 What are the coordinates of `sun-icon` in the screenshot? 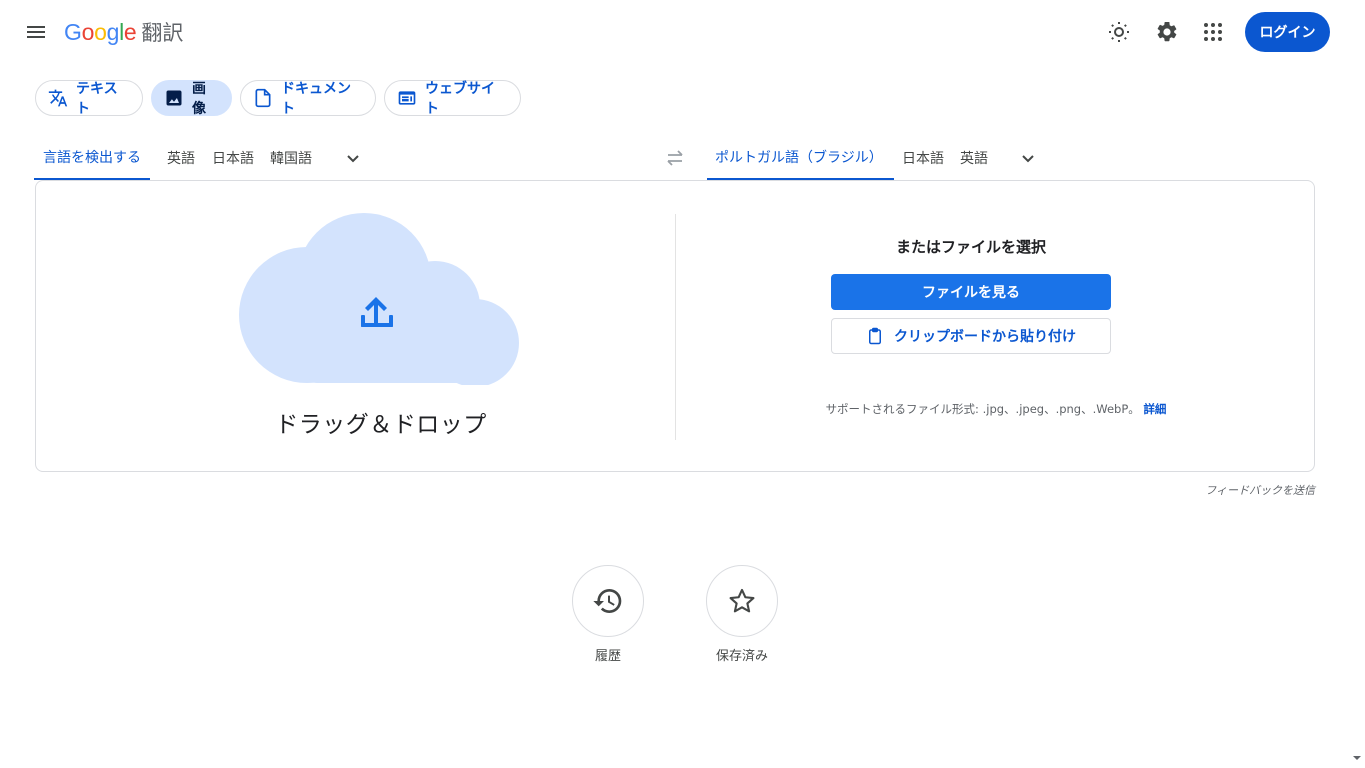 It's located at (1119, 32).